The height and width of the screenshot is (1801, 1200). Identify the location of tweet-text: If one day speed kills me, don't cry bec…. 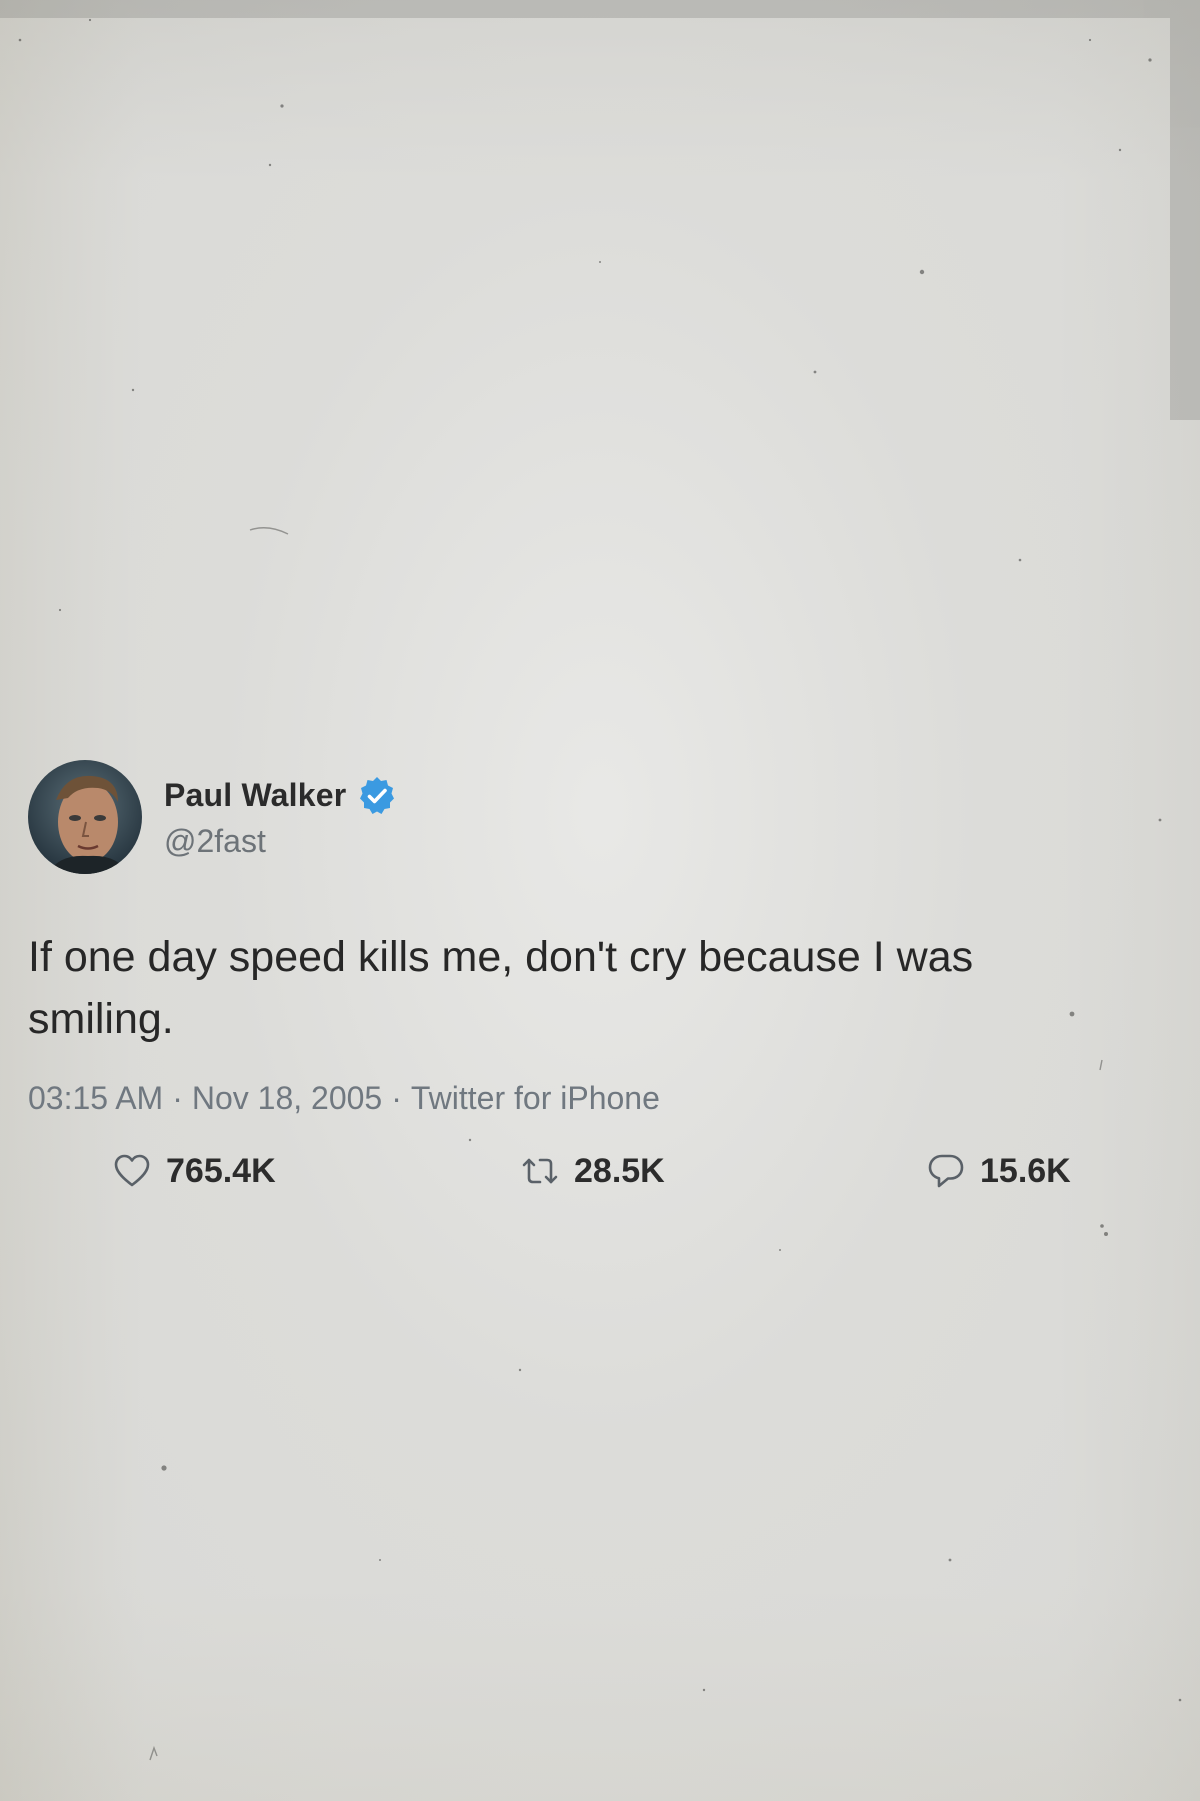
(501, 988).